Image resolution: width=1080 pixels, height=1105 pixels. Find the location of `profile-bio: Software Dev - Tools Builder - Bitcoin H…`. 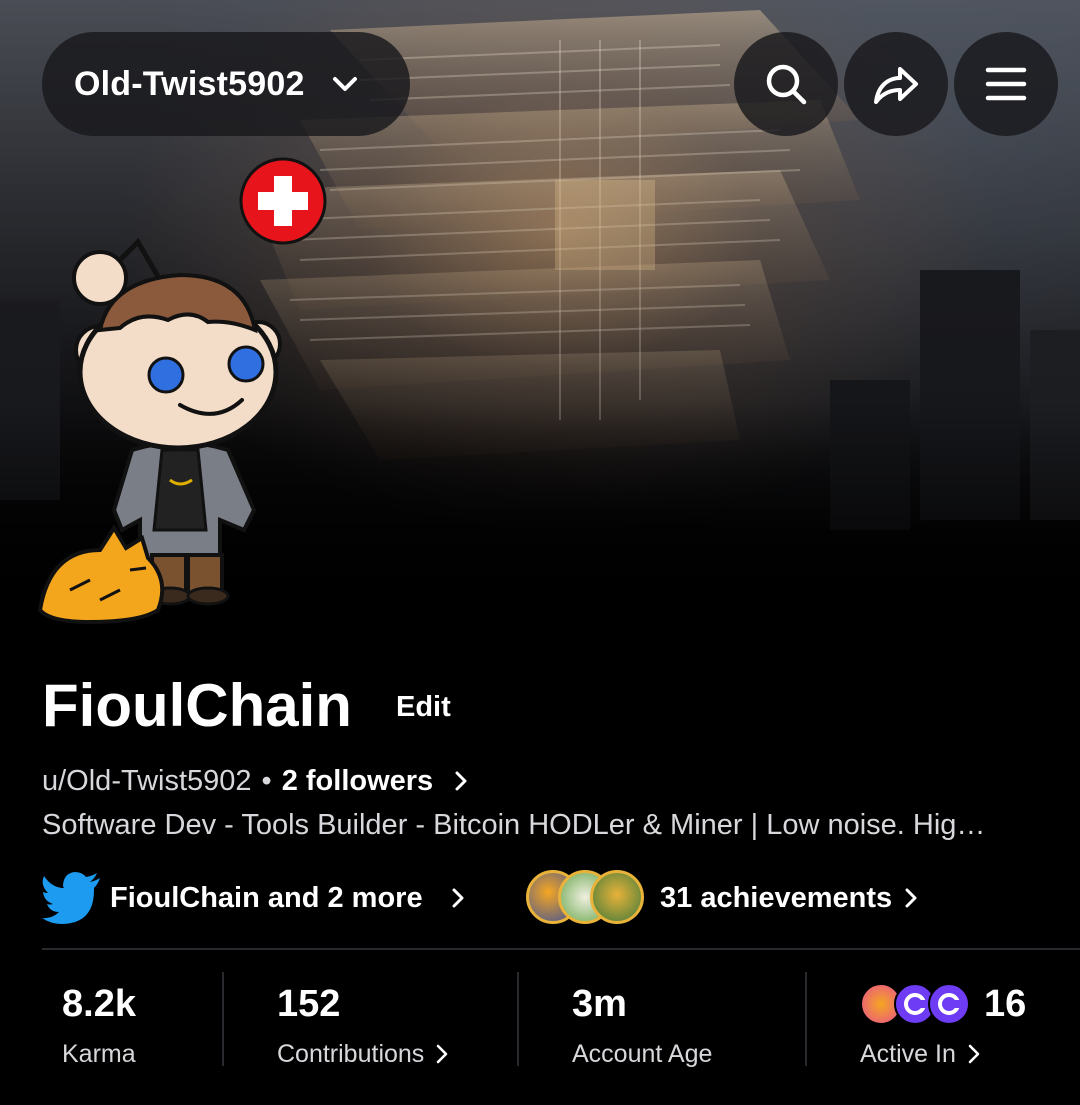

profile-bio: Software Dev - Tools Builder - Bitcoin H… is located at coordinates (514, 825).